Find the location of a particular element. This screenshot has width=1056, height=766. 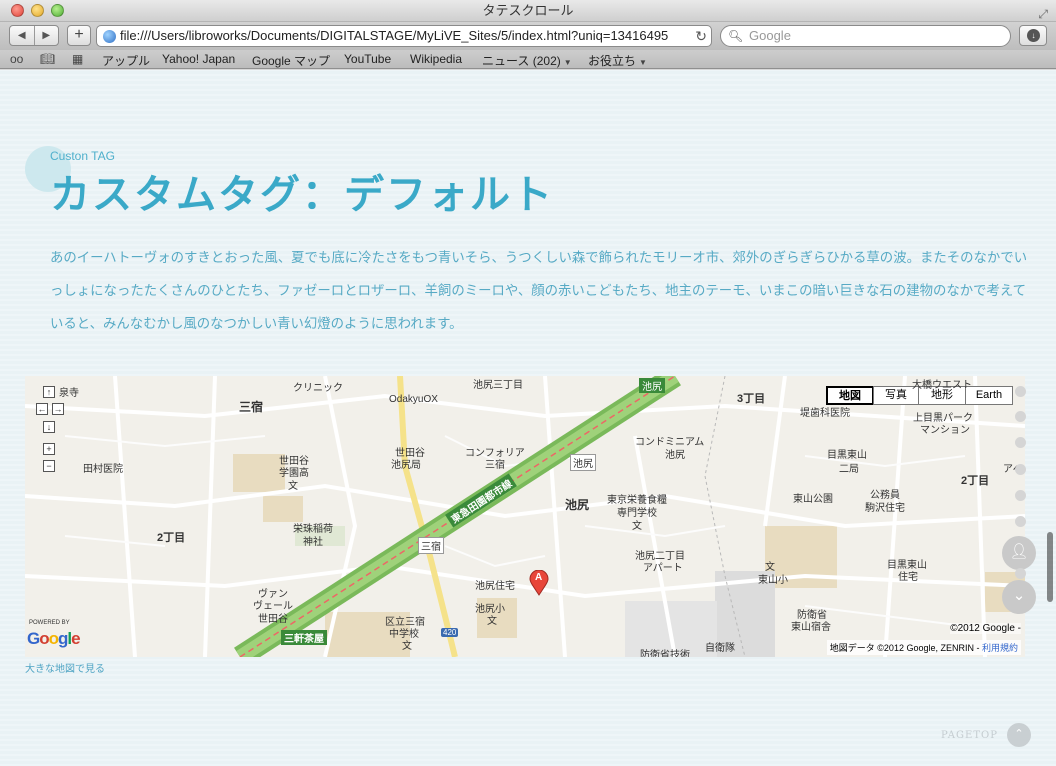

search-icon: 🔍︎ is located at coordinates (736, 36).